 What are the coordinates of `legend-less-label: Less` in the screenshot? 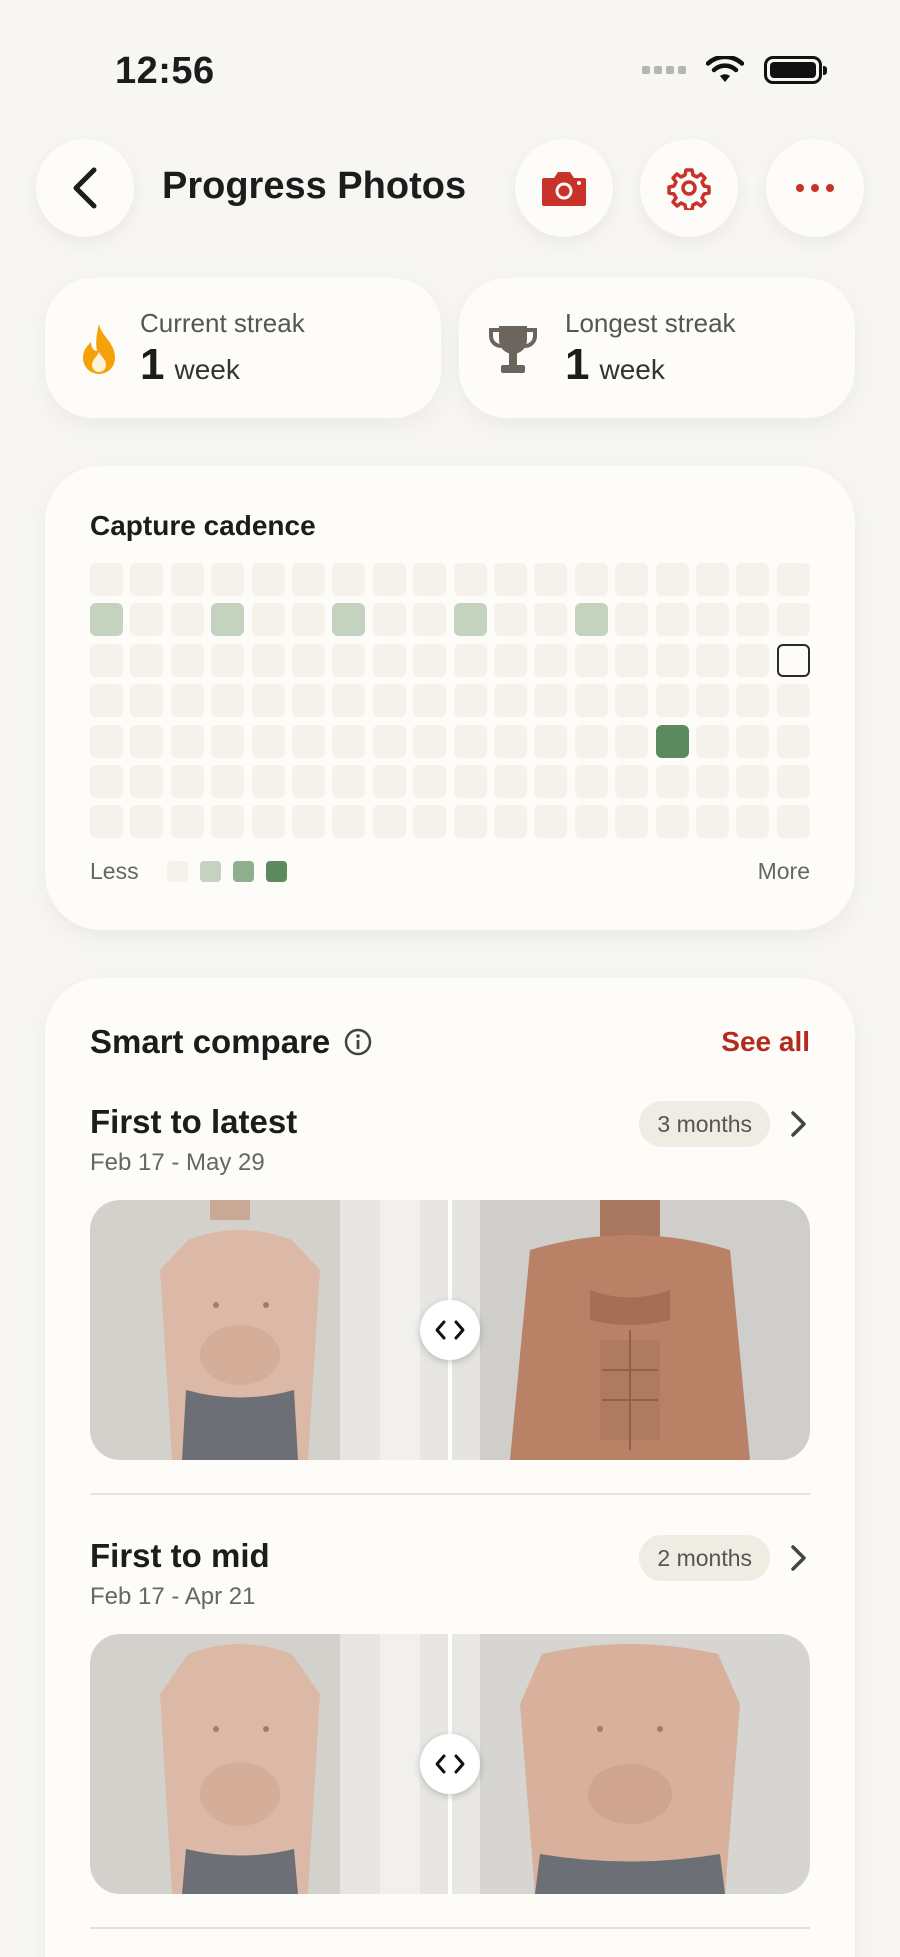 It's located at (114, 871).